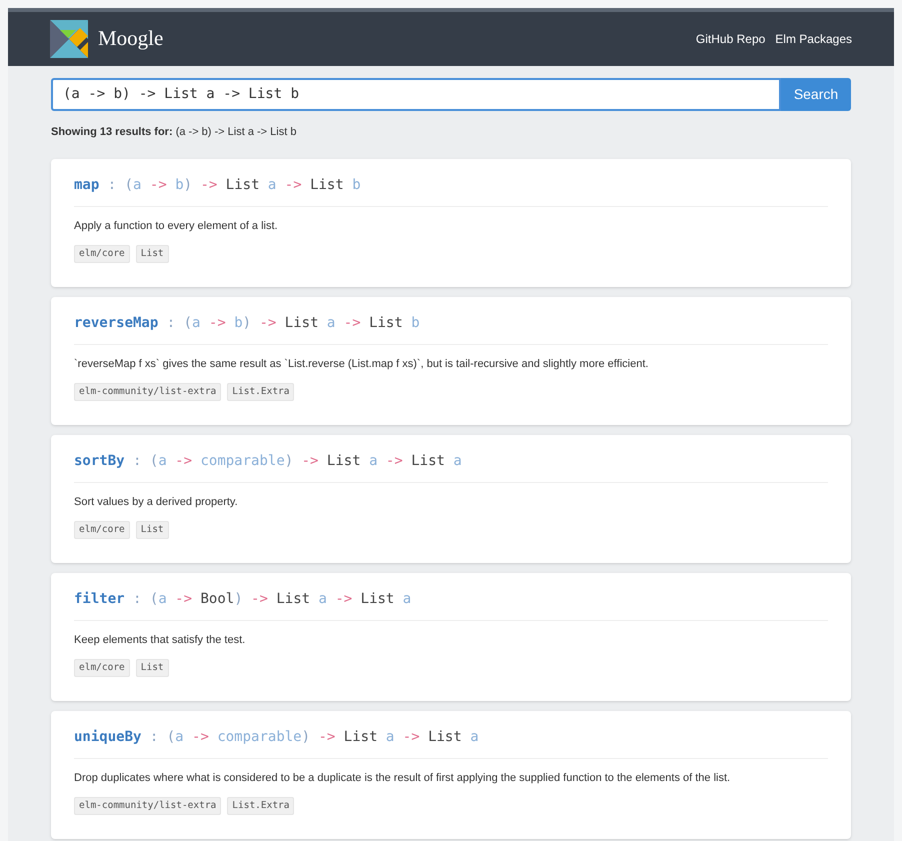 The image size is (902, 841). I want to click on function-description: Sort values by a derived property., so click(156, 502).